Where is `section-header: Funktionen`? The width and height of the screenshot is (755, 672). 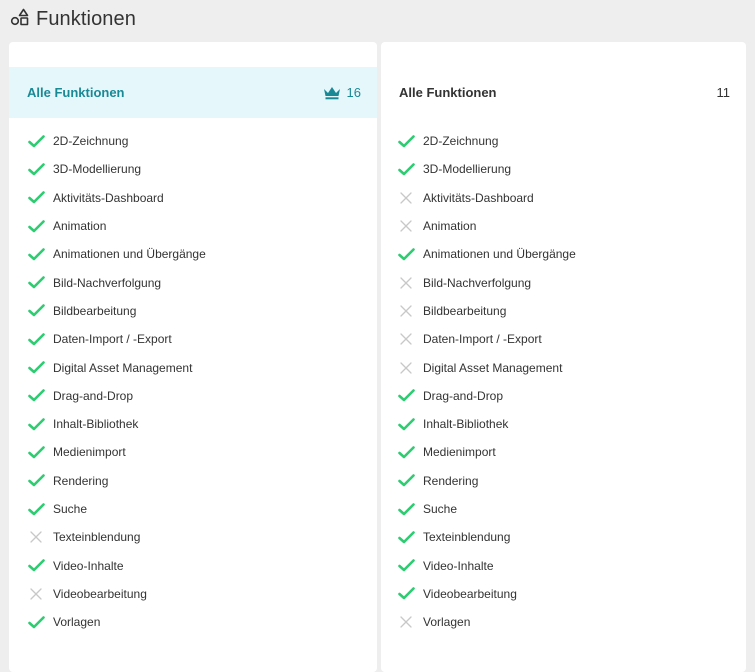
section-header: Funktionen is located at coordinates (73, 19).